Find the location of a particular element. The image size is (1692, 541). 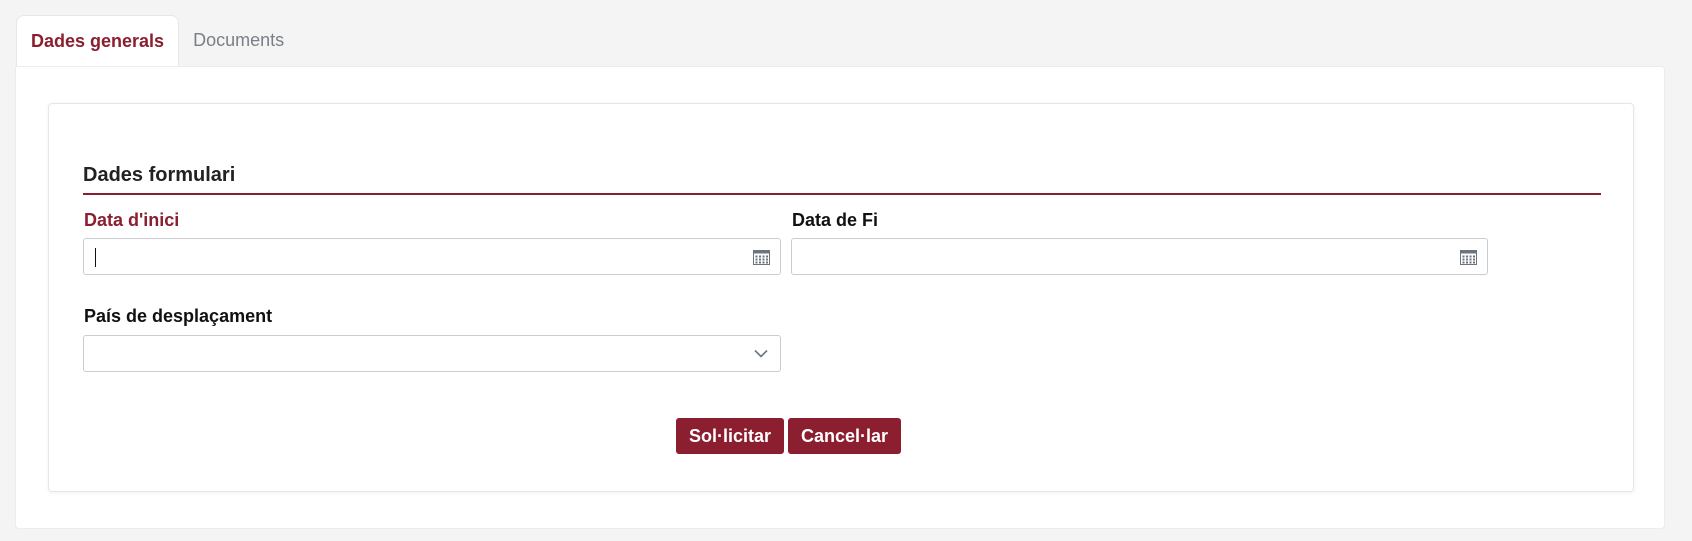

tab-documents: Documents is located at coordinates (238, 40).